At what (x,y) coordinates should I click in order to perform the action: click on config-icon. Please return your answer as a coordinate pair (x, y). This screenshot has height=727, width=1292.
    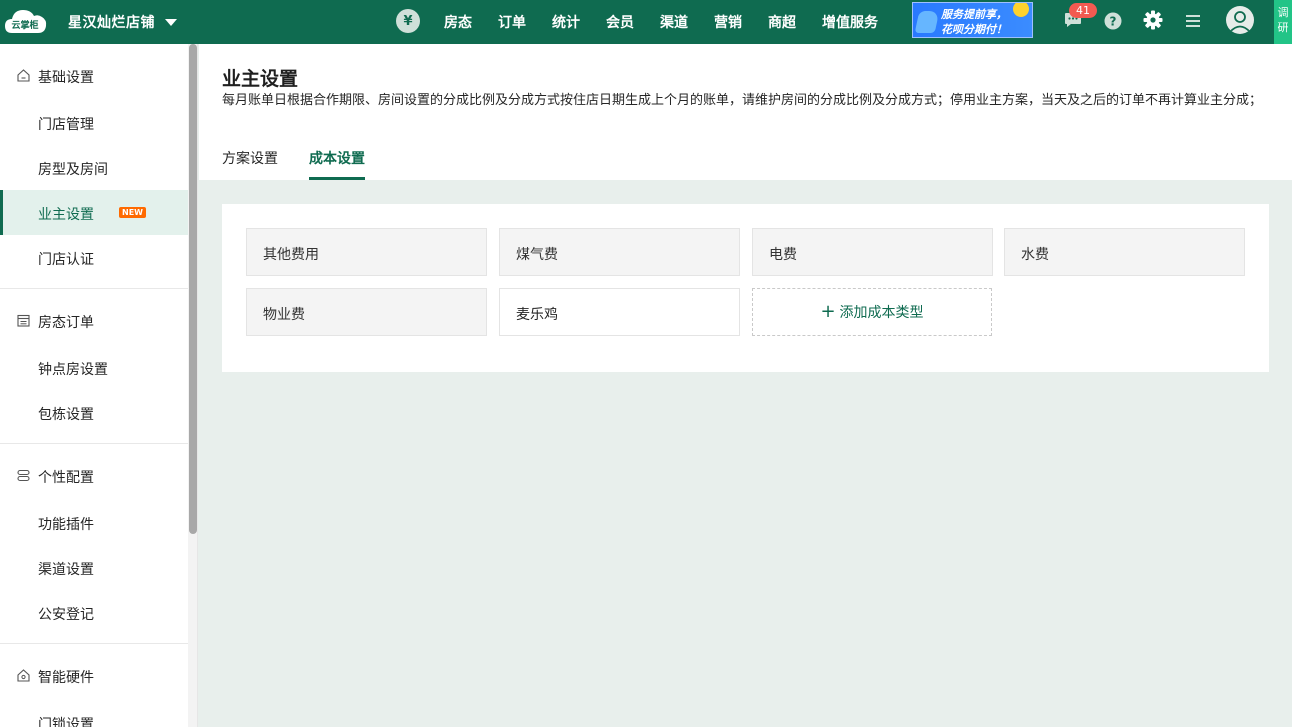
    Looking at the image, I should click on (23, 475).